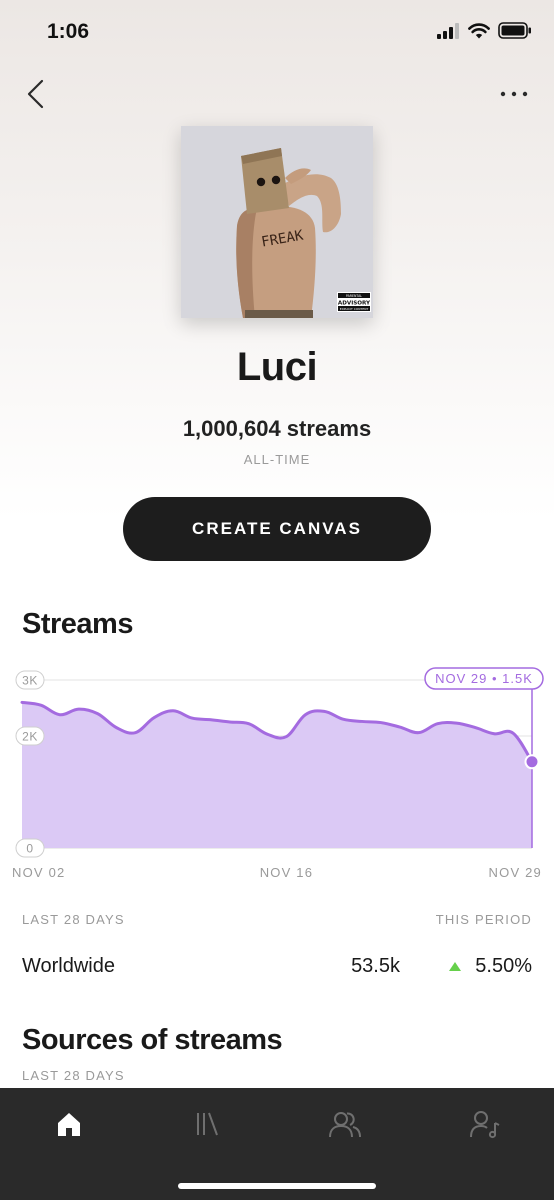  What do you see at coordinates (354, 309) in the screenshot?
I see `advisory-line-3: EXPLICIT CONTENT` at bounding box center [354, 309].